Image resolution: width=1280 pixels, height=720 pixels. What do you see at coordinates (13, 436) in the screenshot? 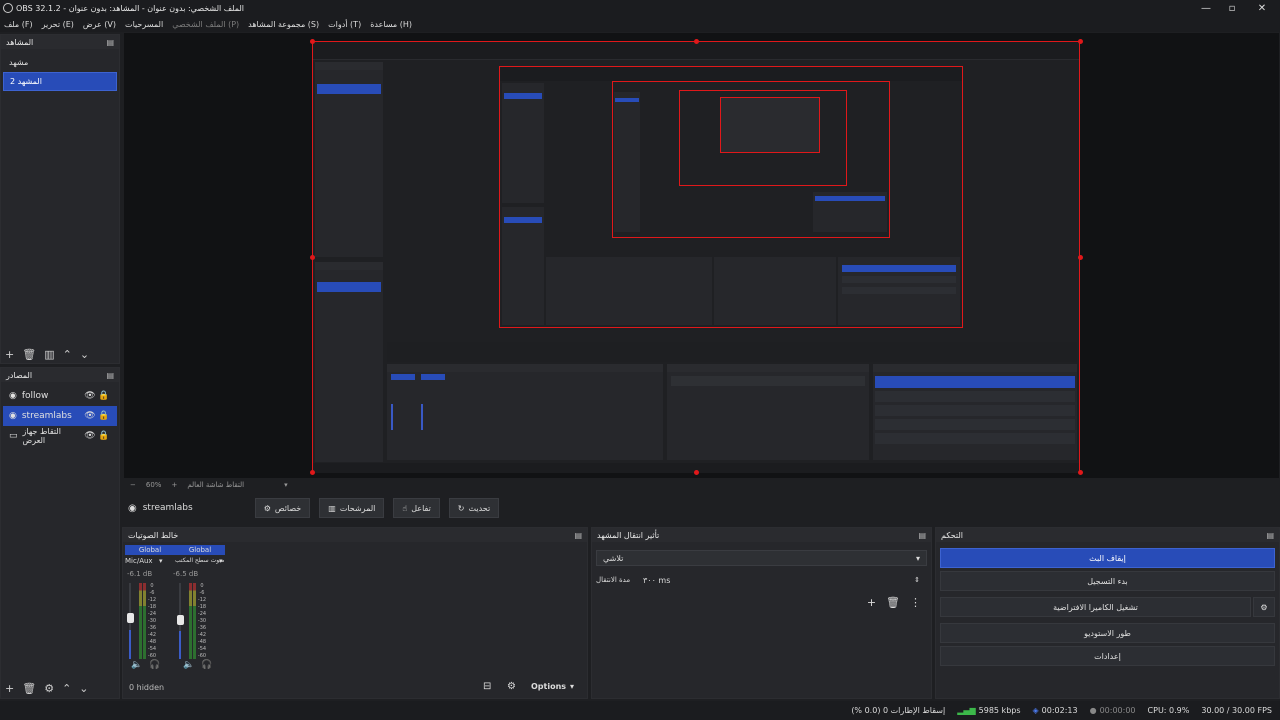
I see `monitor-icon: ▭` at bounding box center [13, 436].